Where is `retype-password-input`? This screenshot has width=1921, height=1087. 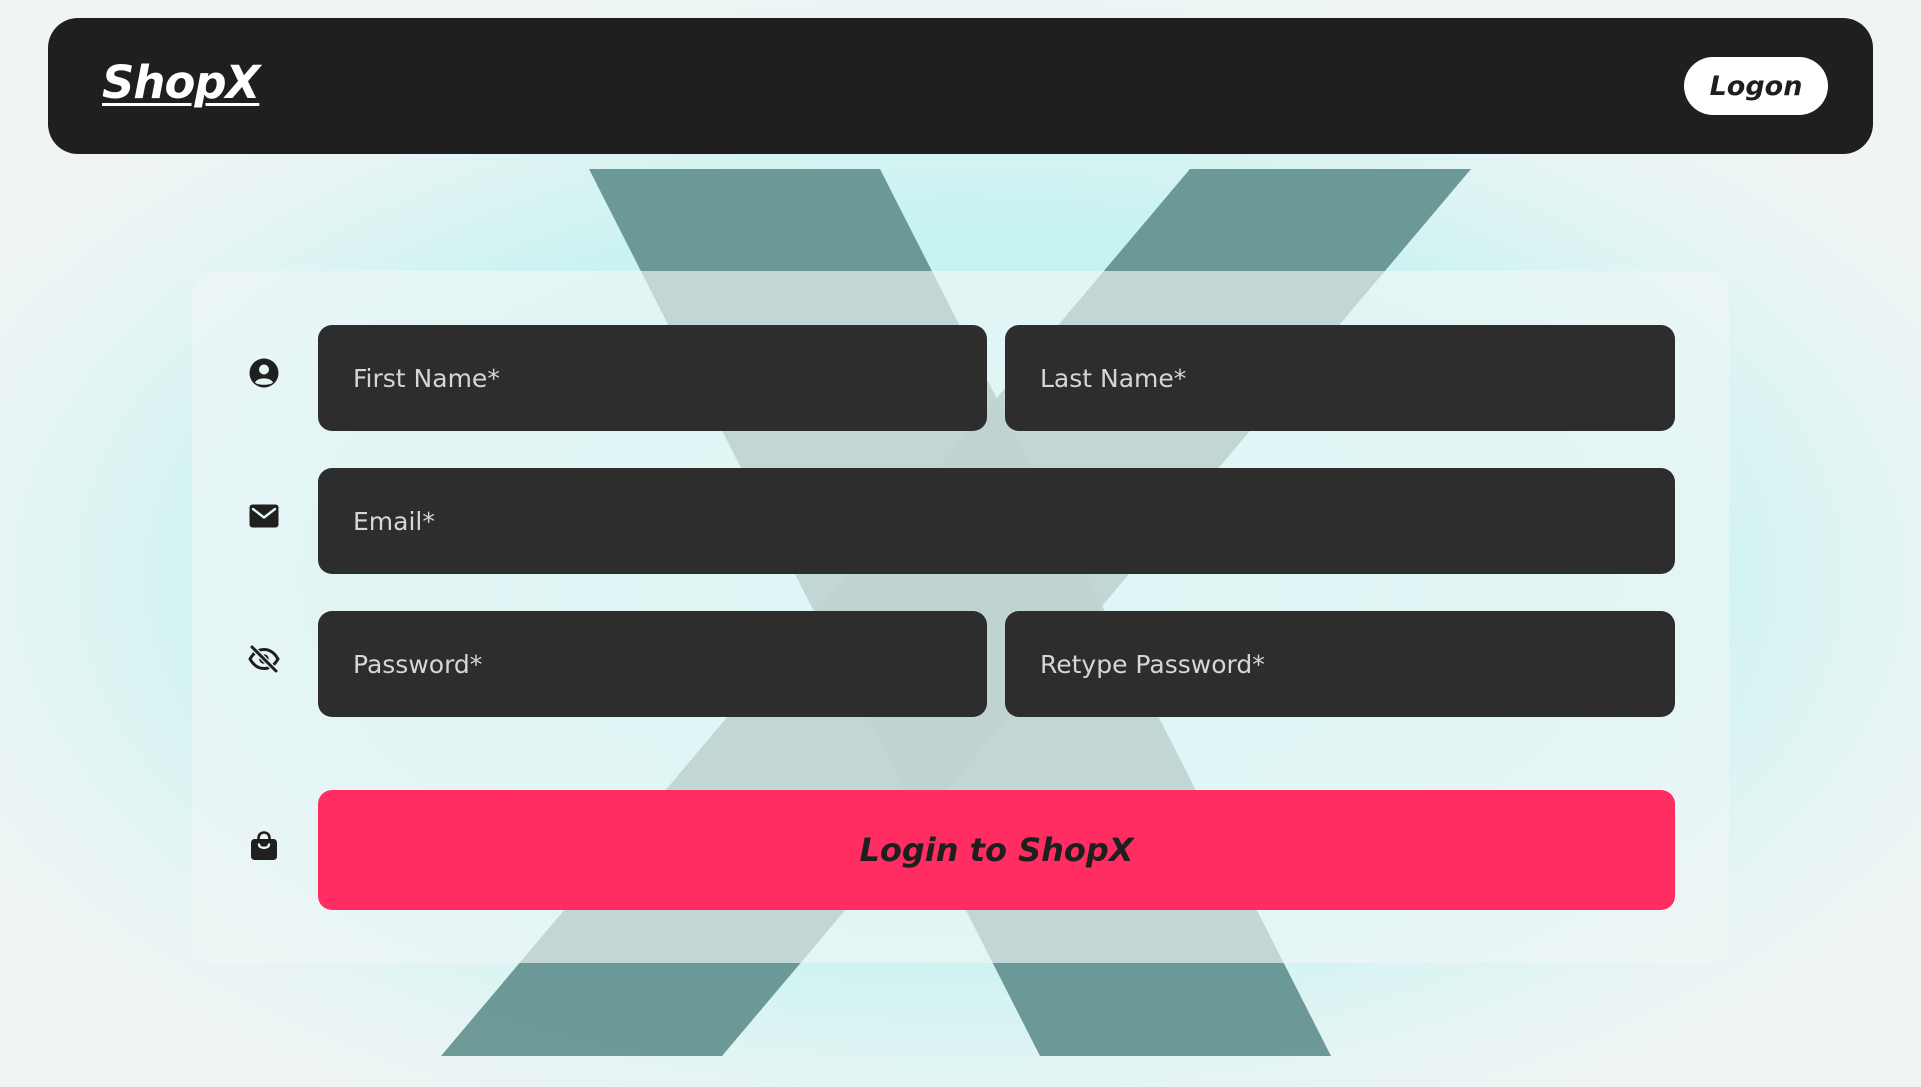
retype-password-input is located at coordinates (1340, 664).